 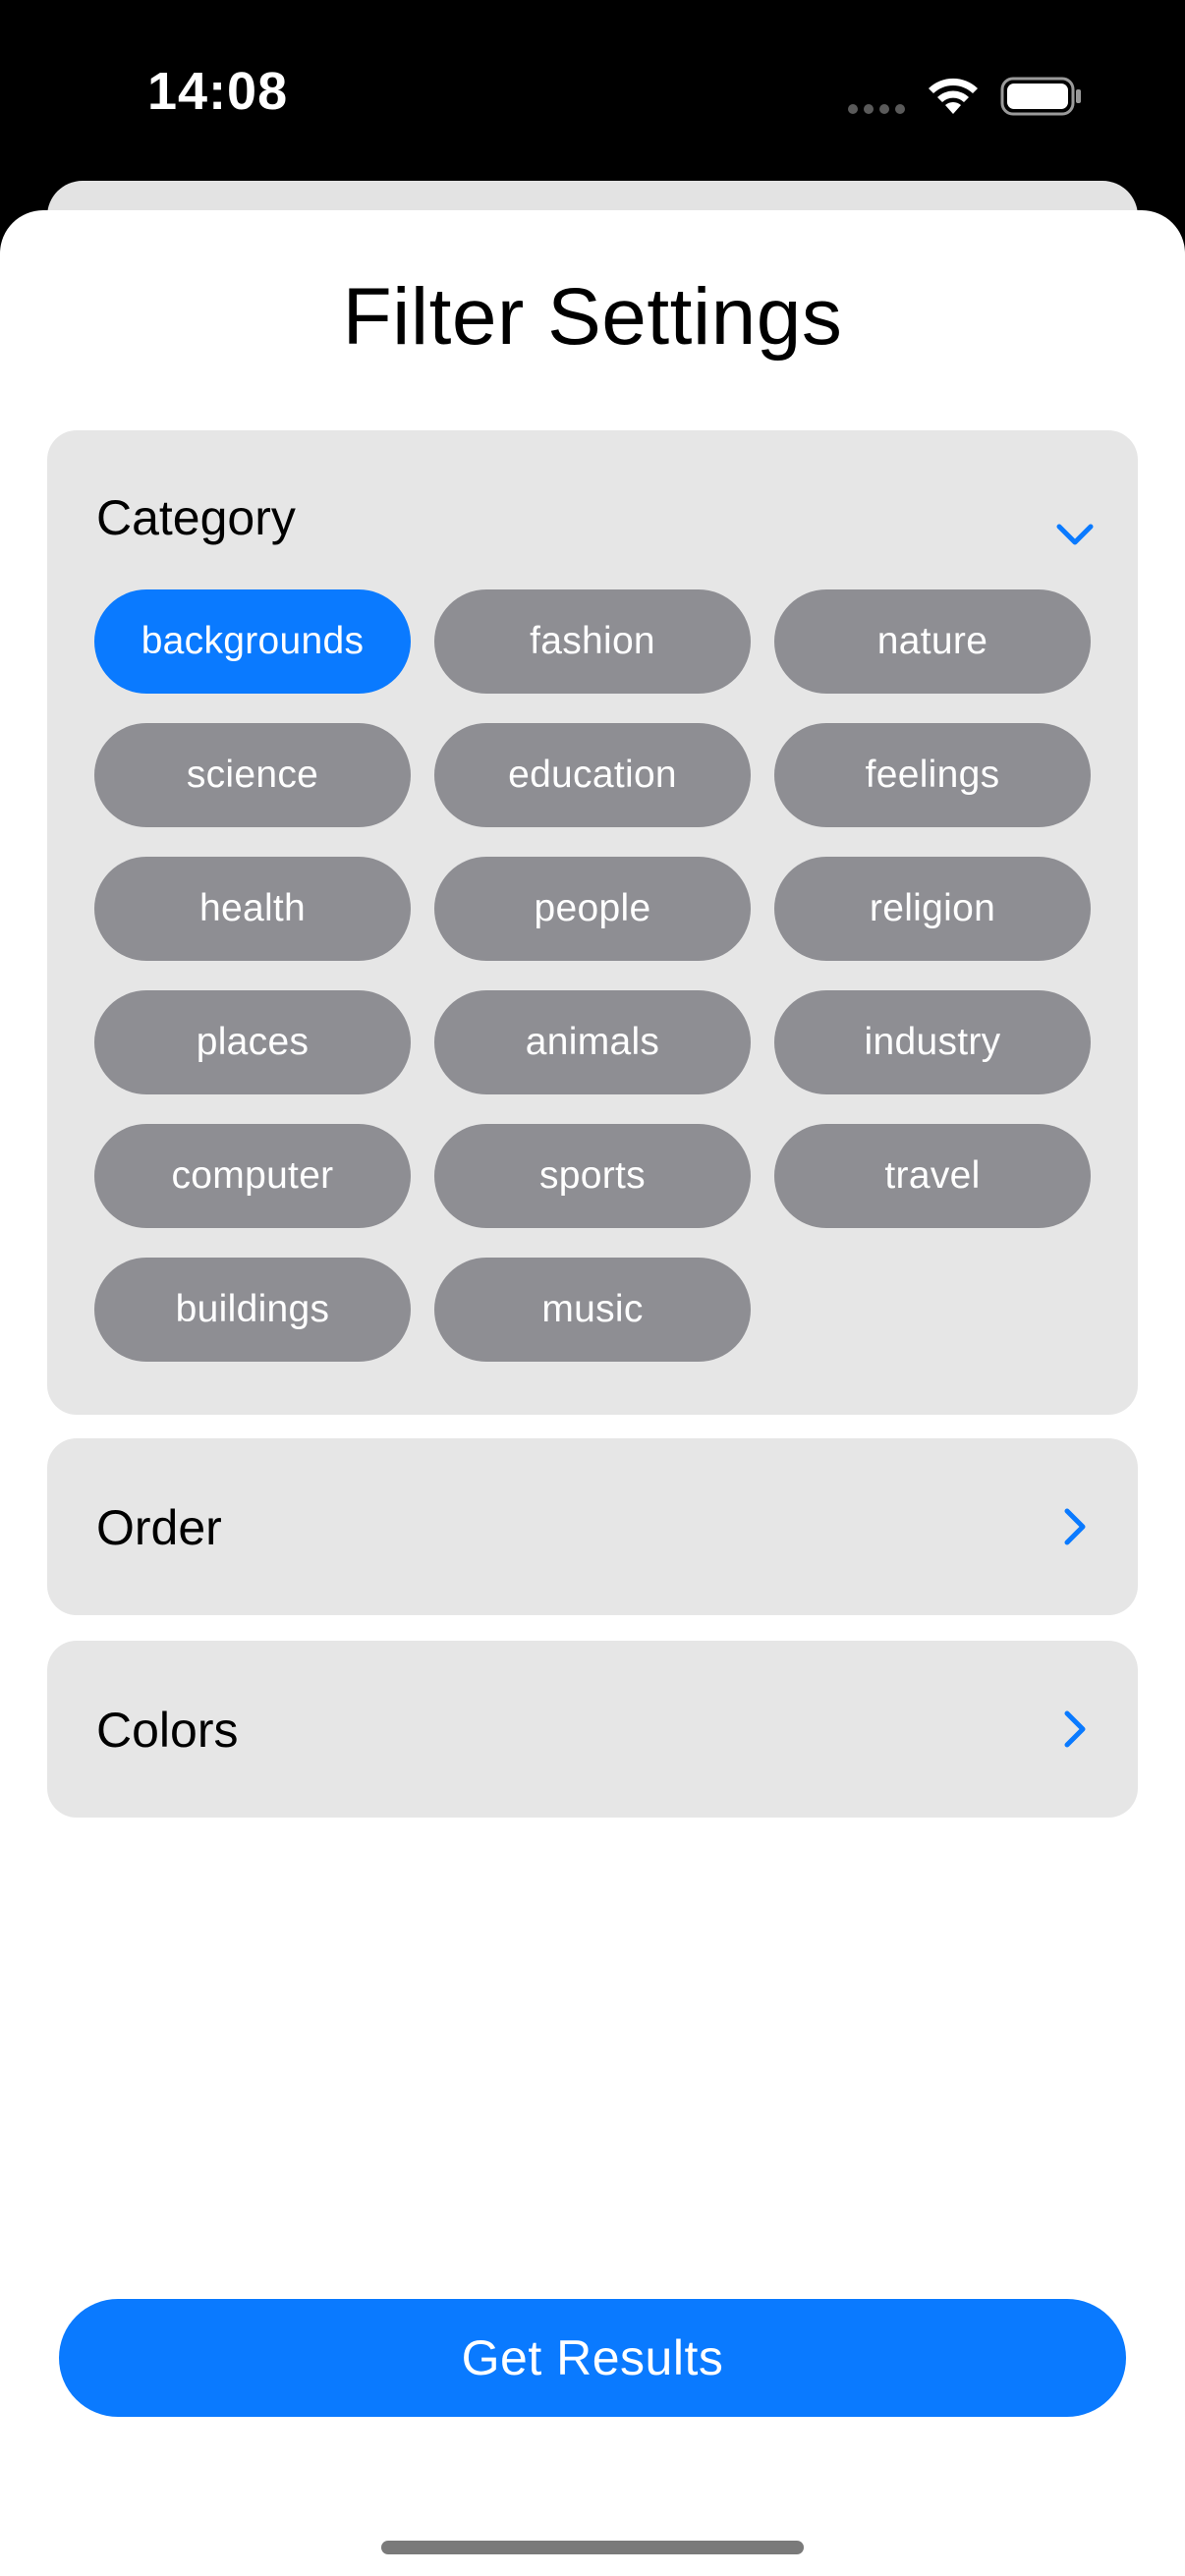 I want to click on wifi-icon, so click(x=954, y=96).